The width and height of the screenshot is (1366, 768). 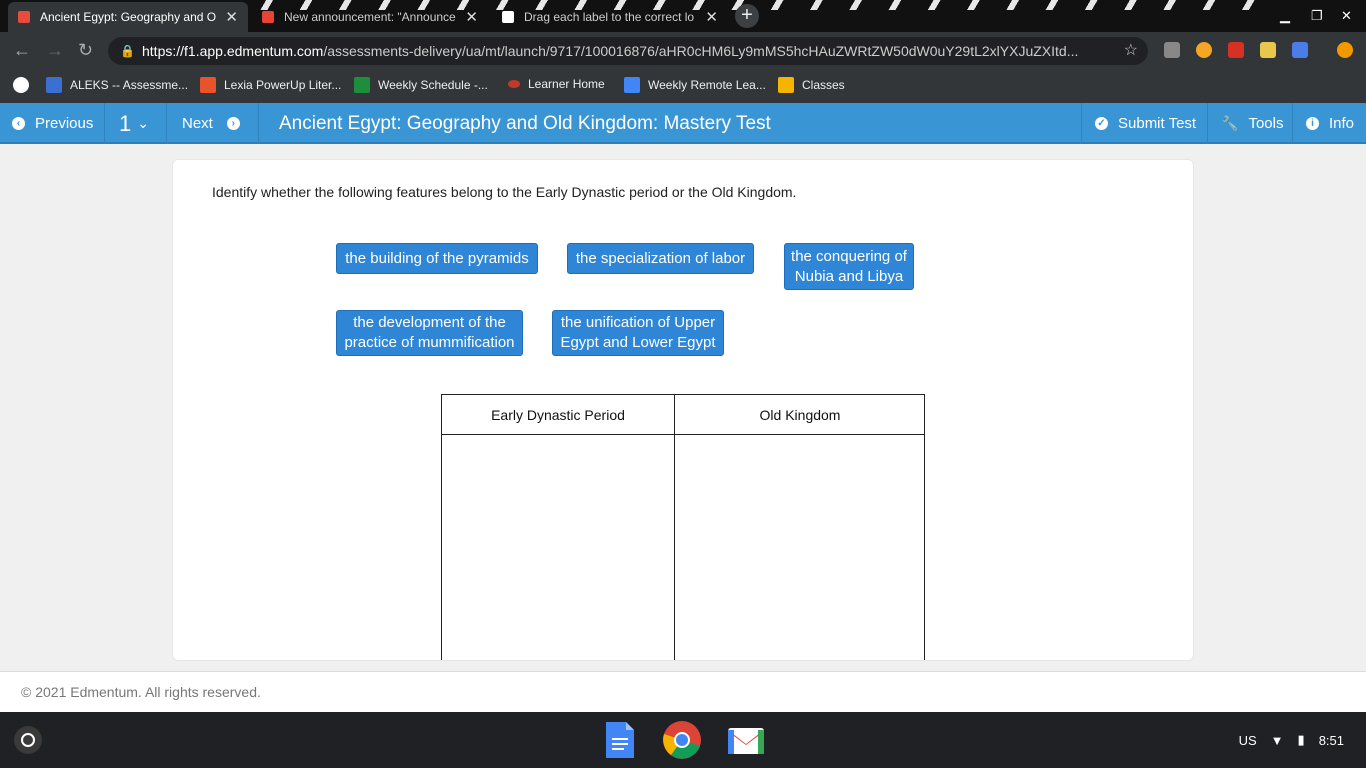 What do you see at coordinates (514, 84) in the screenshot?
I see `edmentum-icon` at bounding box center [514, 84].